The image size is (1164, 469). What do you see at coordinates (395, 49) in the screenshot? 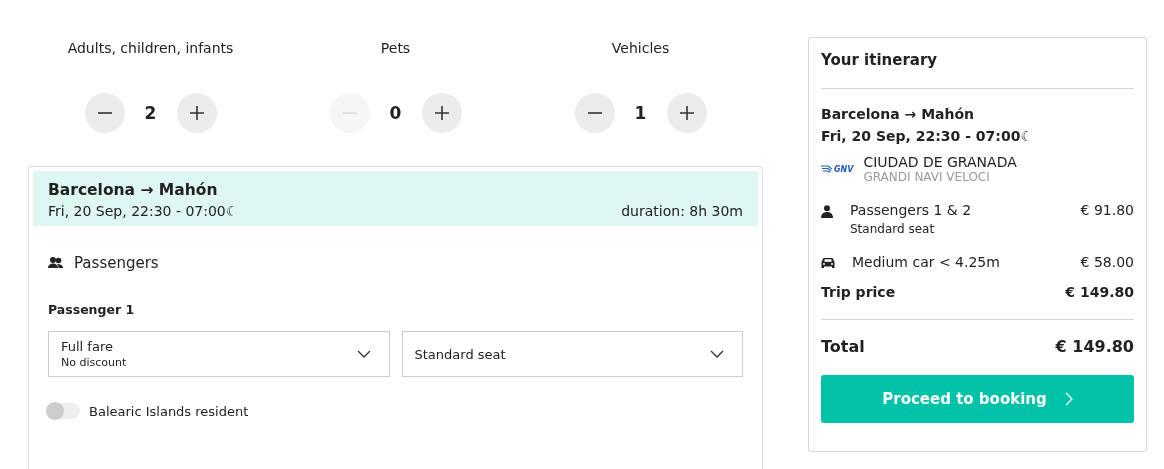
I see `counter-label: Pets` at bounding box center [395, 49].